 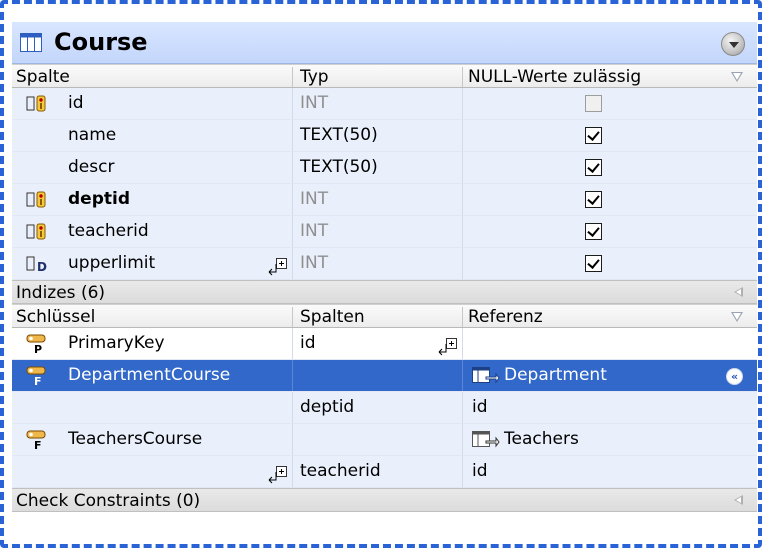 I want to click on column-header-spalte: Spalte, so click(x=43, y=77).